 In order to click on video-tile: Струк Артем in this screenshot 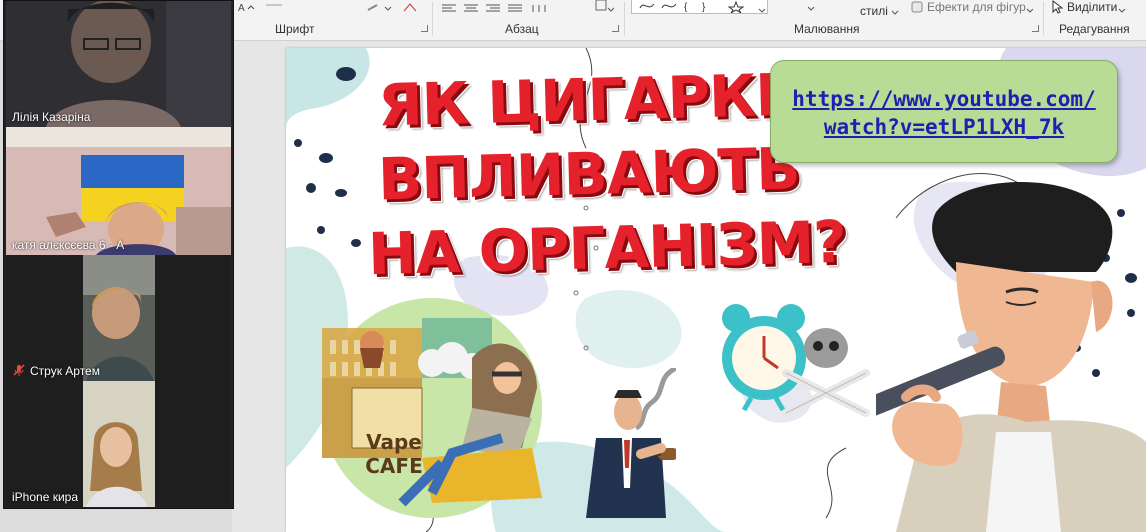, I will do `click(118, 318)`.